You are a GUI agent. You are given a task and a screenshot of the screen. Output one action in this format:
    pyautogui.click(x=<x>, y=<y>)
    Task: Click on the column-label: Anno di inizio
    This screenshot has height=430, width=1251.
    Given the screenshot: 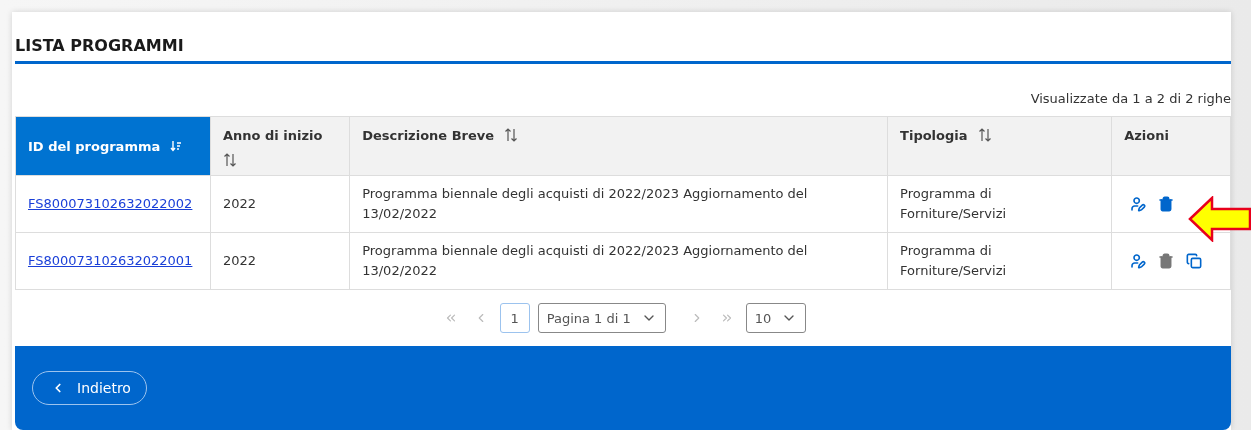 What is the action you would take?
    pyautogui.click(x=272, y=135)
    